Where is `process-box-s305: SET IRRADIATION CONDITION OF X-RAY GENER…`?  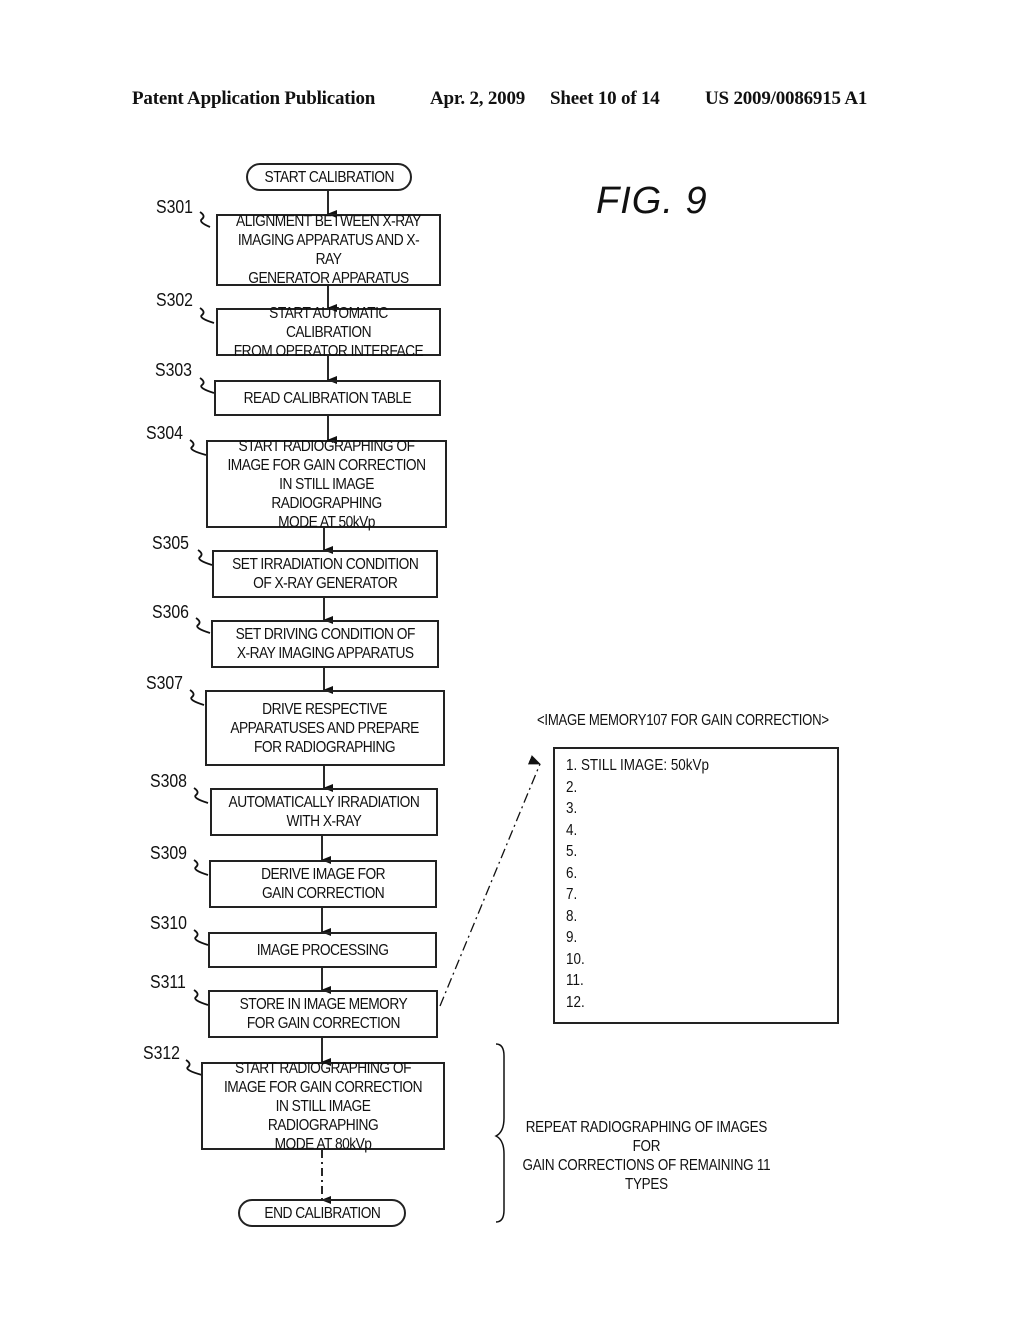
process-box-s305: SET IRRADIATION CONDITION OF X-RAY GENER… is located at coordinates (325, 574).